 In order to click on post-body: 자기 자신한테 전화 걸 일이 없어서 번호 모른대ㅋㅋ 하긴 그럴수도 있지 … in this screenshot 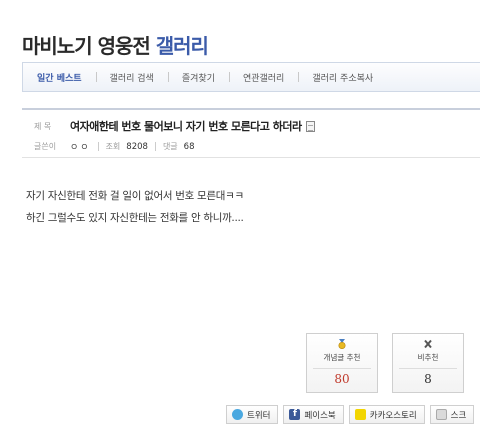, I will do `click(135, 207)`.